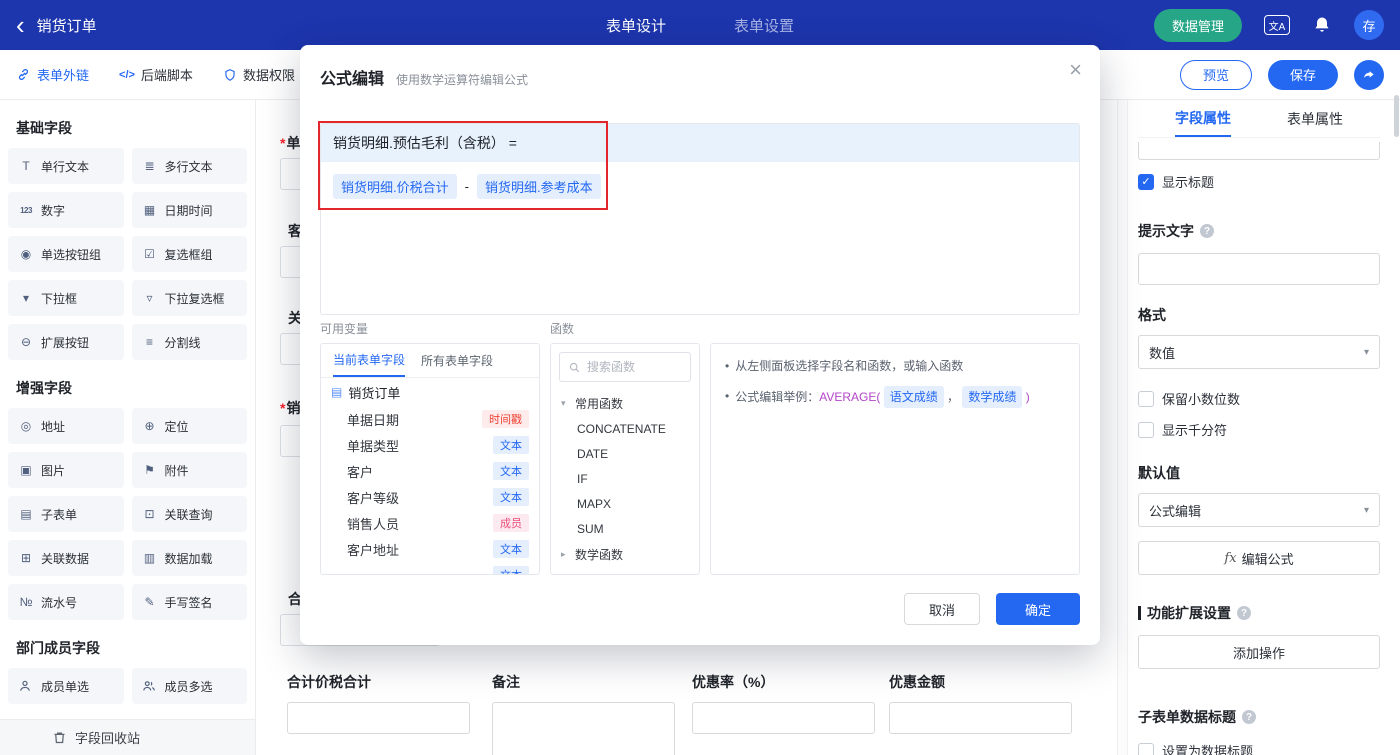 This screenshot has width=1400, height=755. What do you see at coordinates (189, 254) in the screenshot?
I see `field-checkbox-group: ☑ 复选框组` at bounding box center [189, 254].